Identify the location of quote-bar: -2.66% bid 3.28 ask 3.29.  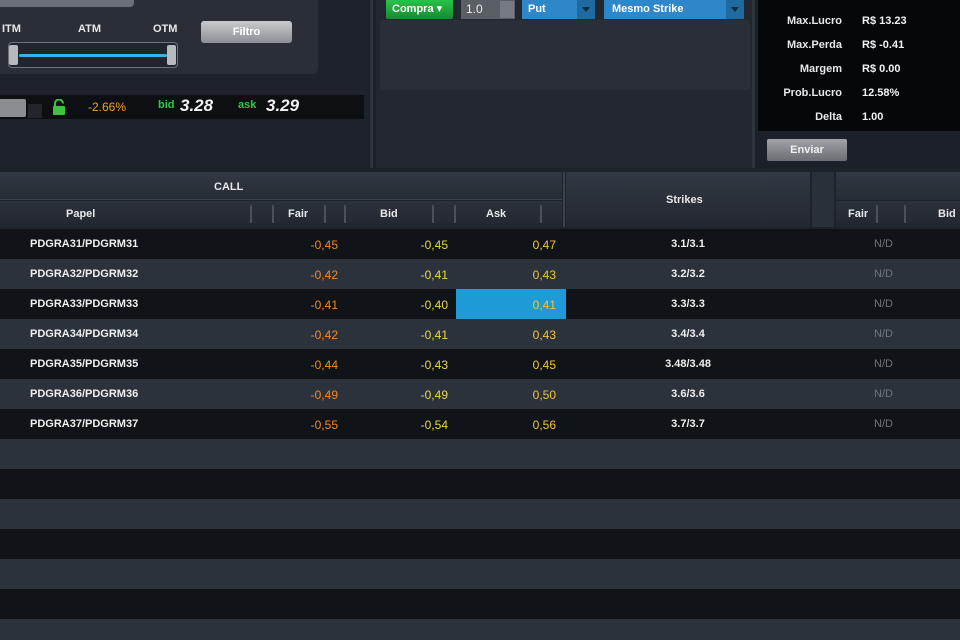
(182, 107).